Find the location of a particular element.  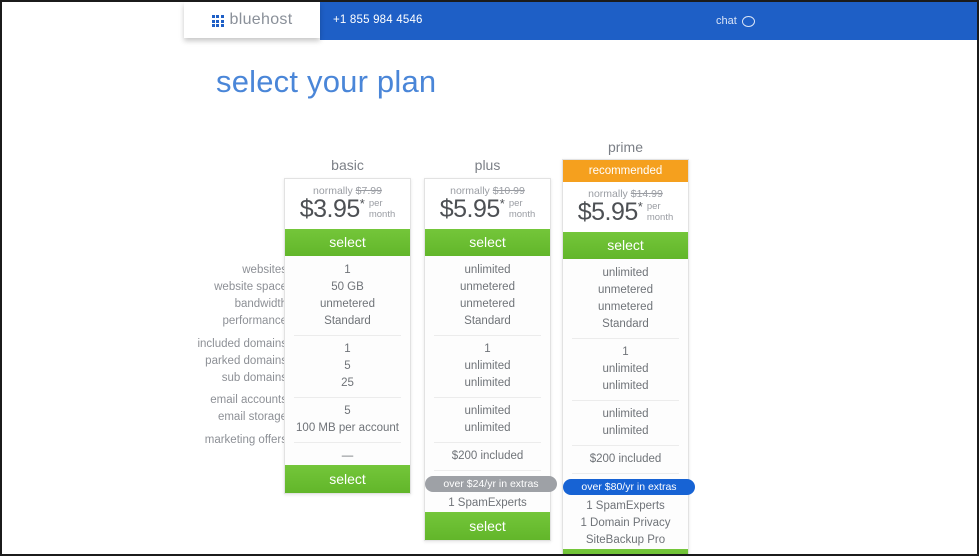

price-row: $3.95 * per month is located at coordinates (347, 209).